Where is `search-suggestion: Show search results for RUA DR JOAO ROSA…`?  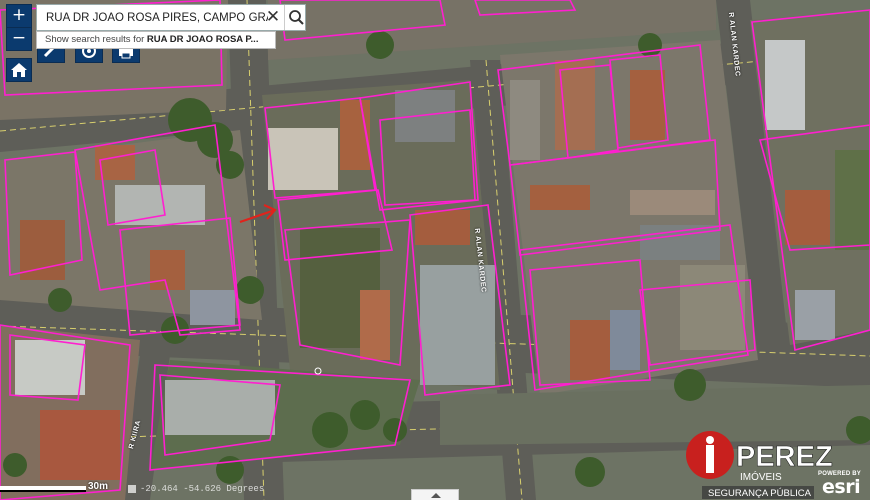 search-suggestion: Show search results for RUA DR JOAO ROSA… is located at coordinates (156, 40).